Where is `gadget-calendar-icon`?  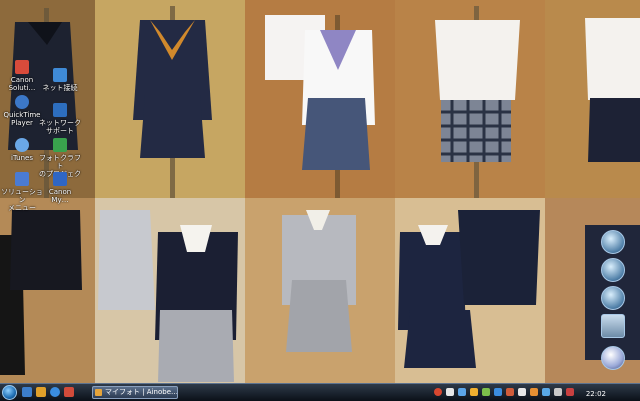 gadget-calendar-icon is located at coordinates (613, 326).